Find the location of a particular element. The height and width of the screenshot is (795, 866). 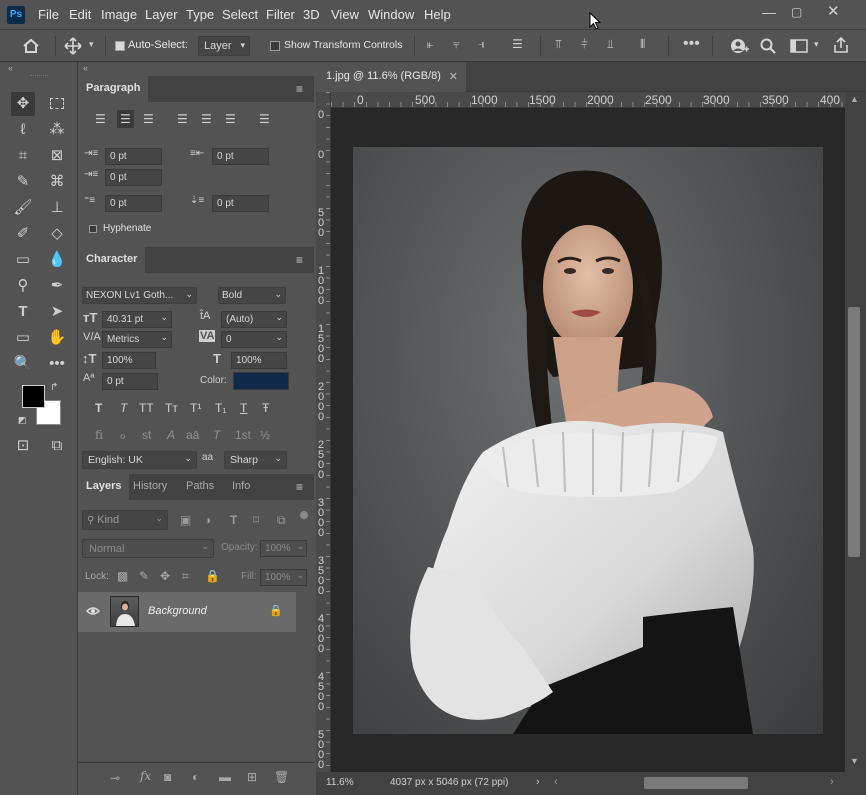

align-bottom-edges-icon: ⫫ is located at coordinates (610, 44).